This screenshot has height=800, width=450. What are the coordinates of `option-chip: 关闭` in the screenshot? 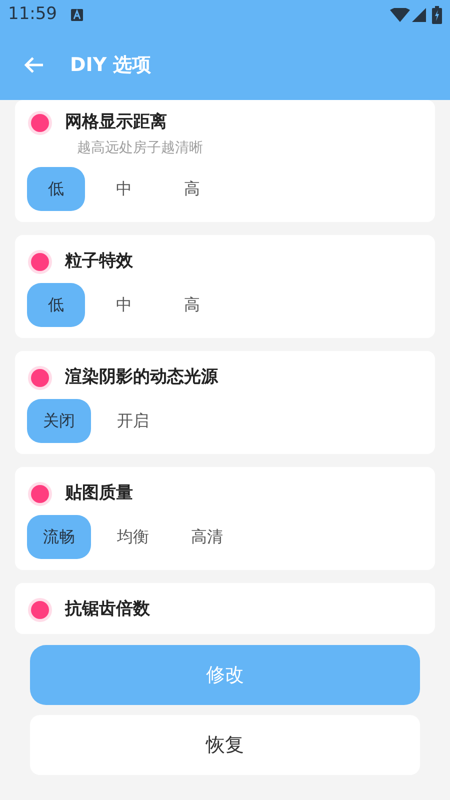 It's located at (59, 421).